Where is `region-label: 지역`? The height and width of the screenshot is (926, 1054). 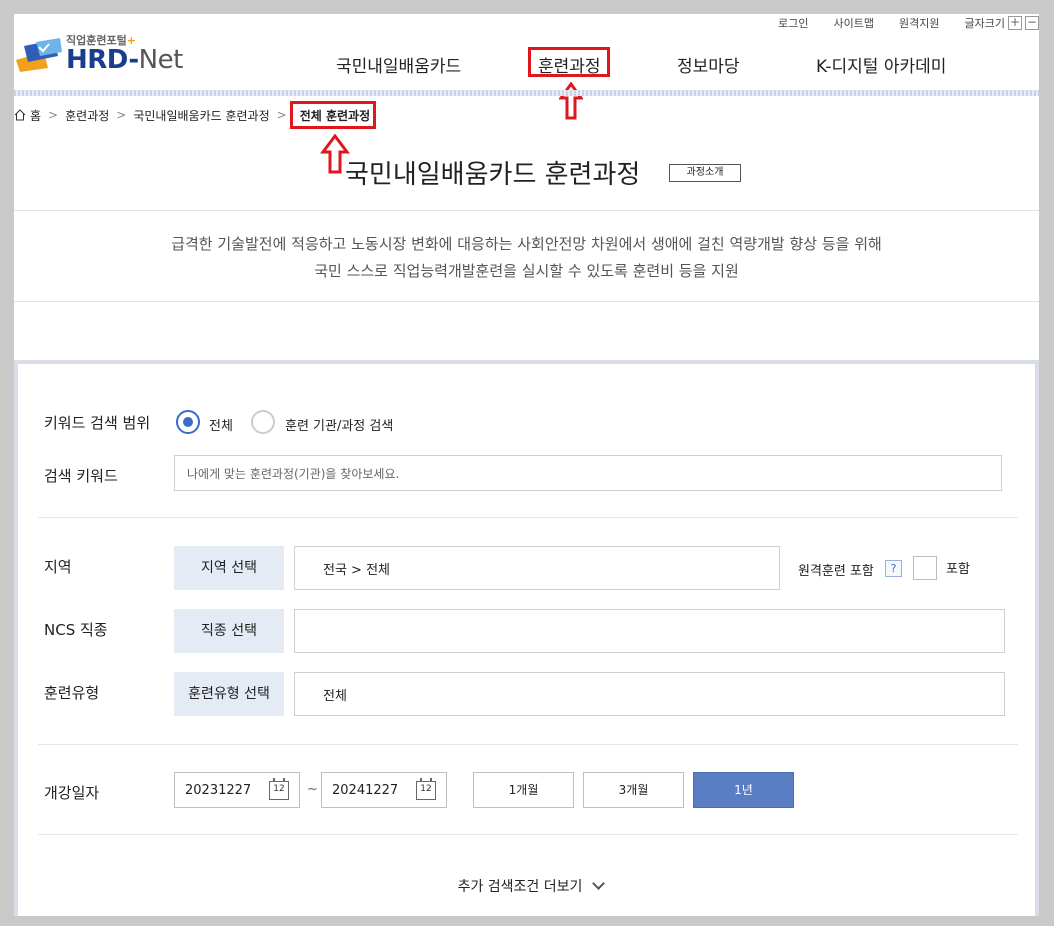
region-label: 지역 is located at coordinates (58, 567).